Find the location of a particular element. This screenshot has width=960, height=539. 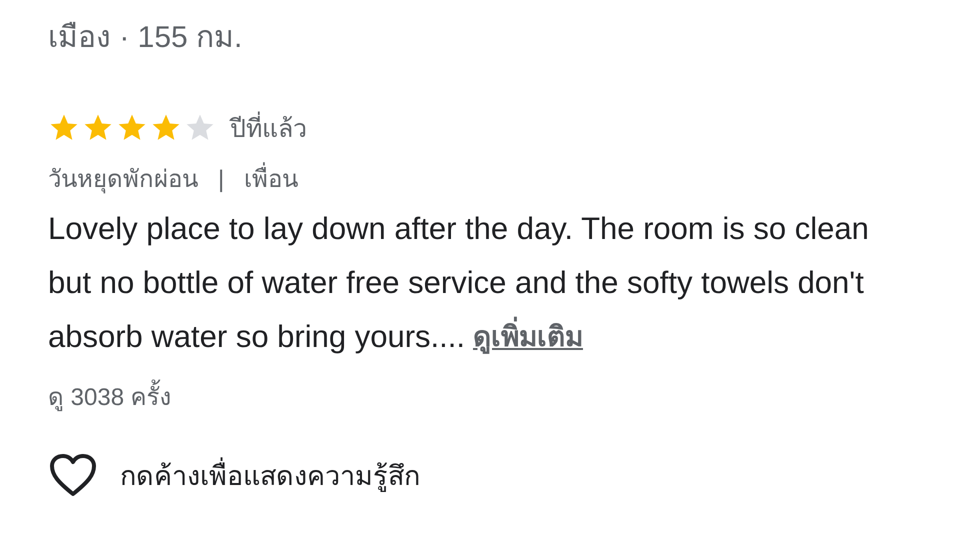

trip-type: วันหยุดพักผ่อน is located at coordinates (123, 180).